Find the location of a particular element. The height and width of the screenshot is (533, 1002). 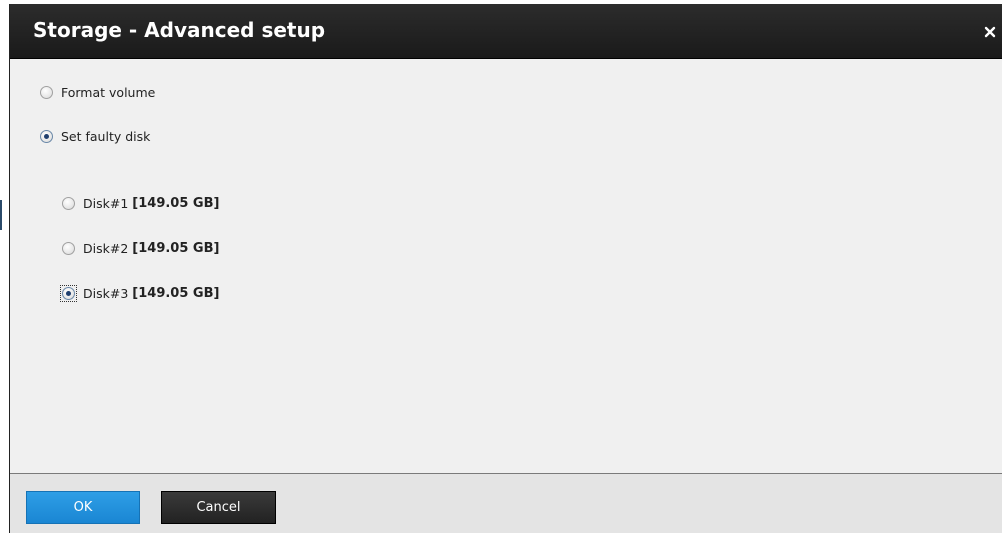

dialog-titlebar: Storage - Advanced setup is located at coordinates (506, 31).